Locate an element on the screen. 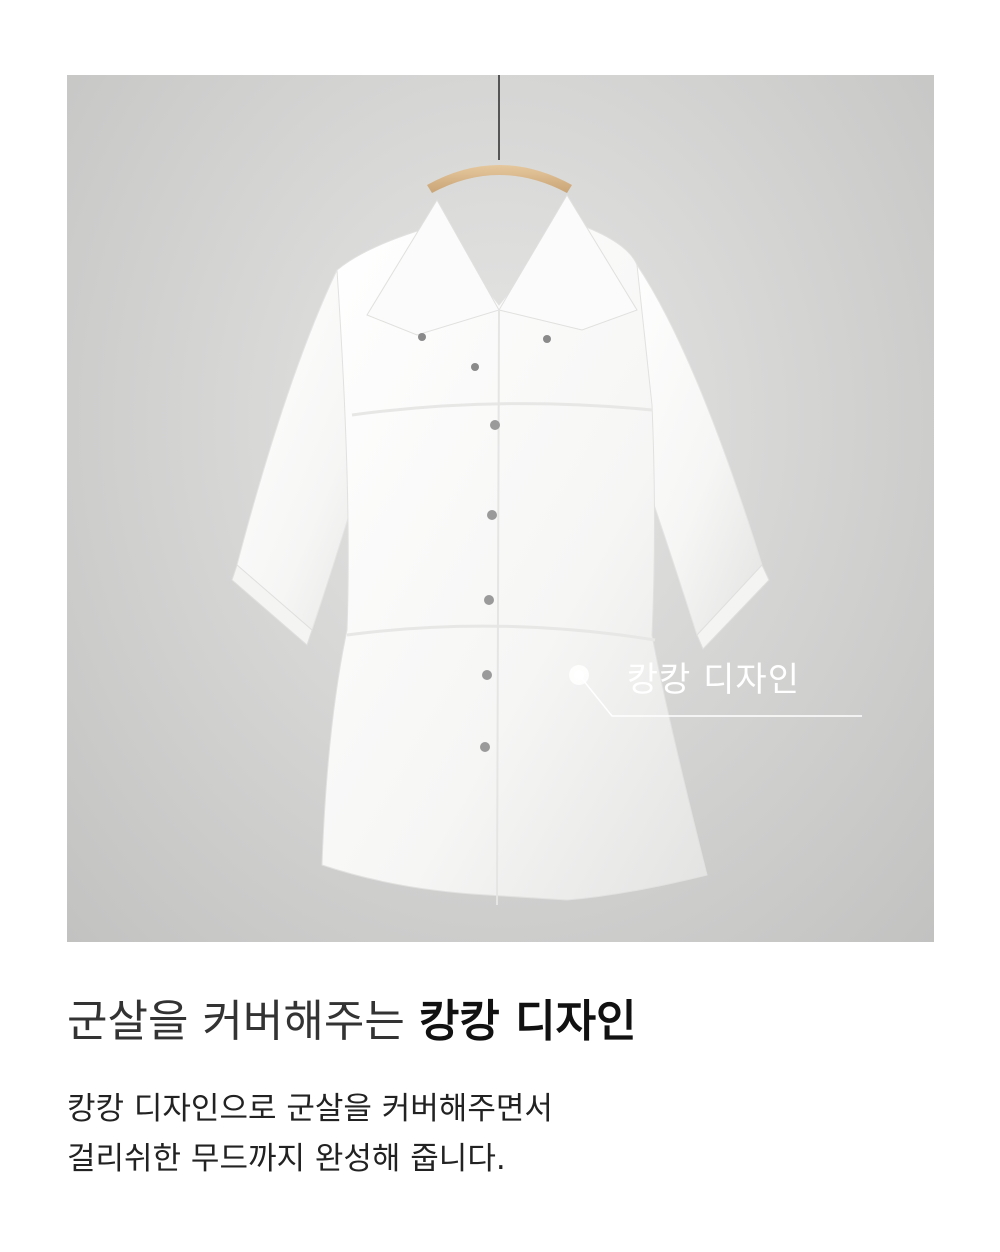  hanger is located at coordinates (499, 179).